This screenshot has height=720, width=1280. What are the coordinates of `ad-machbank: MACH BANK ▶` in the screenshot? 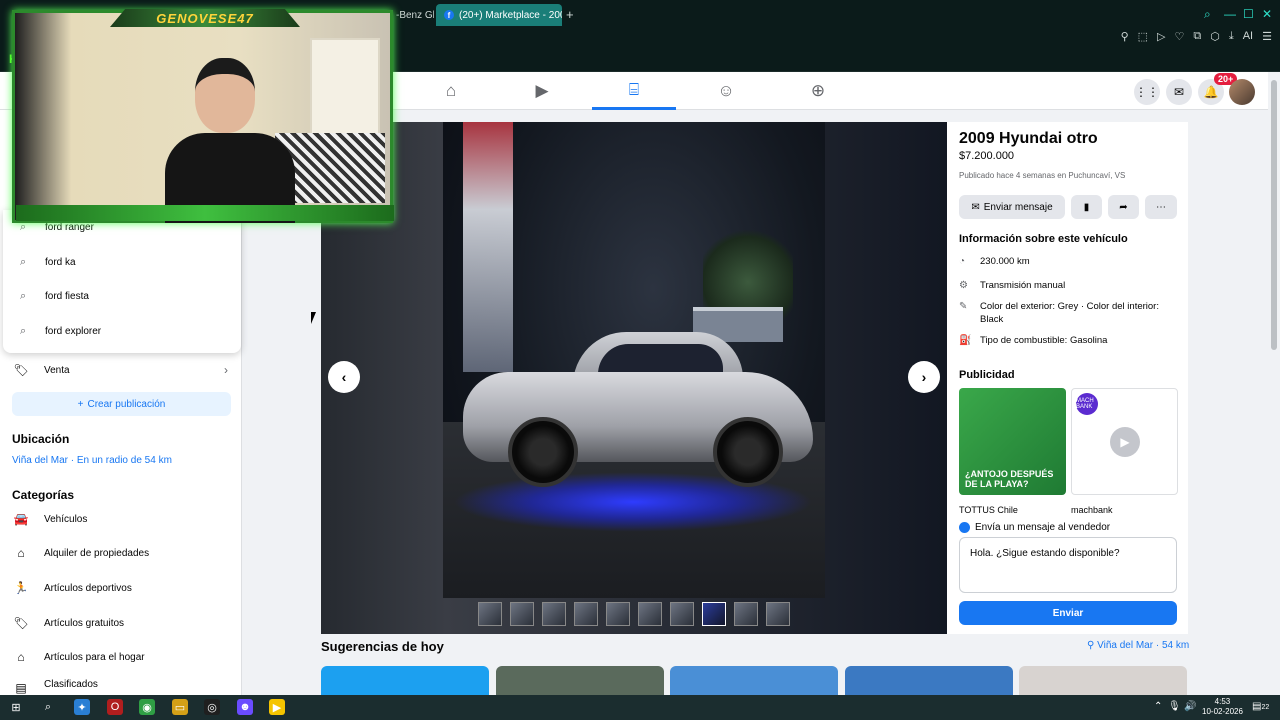 It's located at (1124, 441).